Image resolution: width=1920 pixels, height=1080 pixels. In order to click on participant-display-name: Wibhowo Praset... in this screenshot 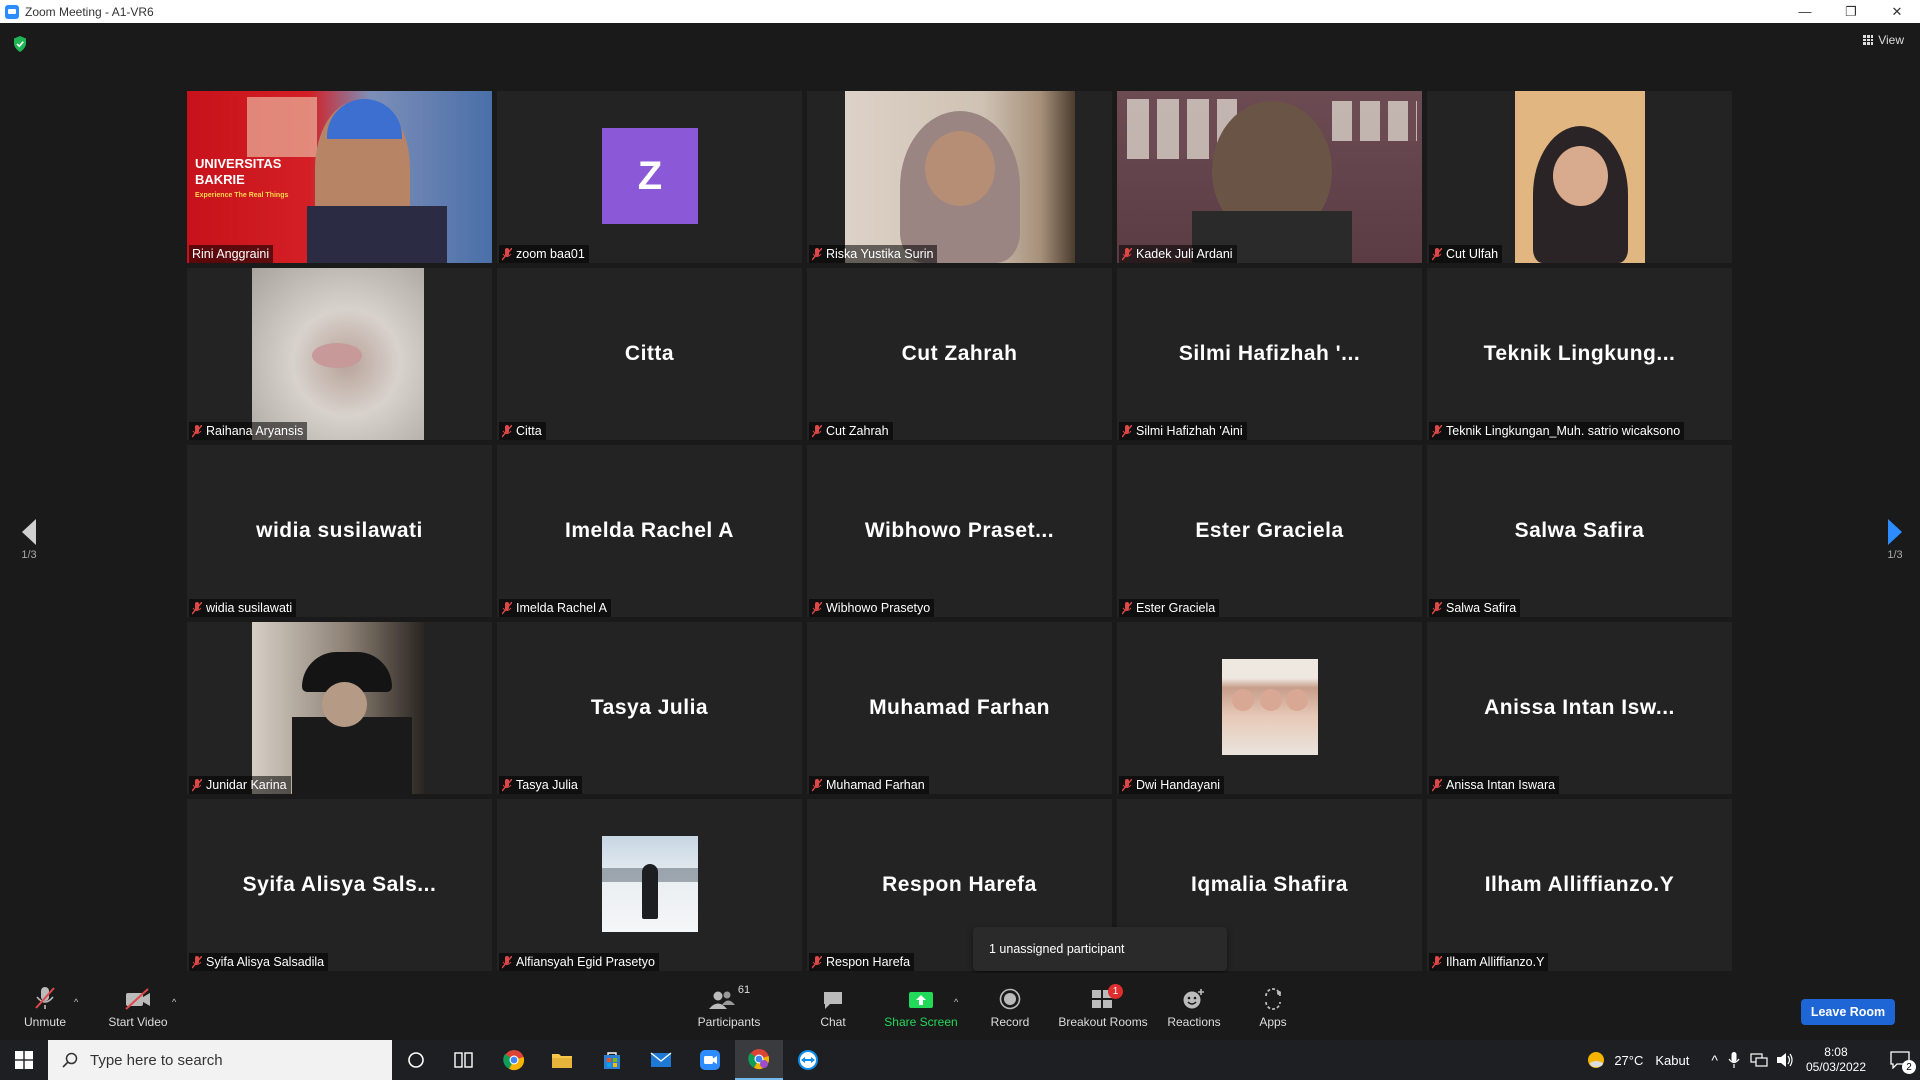, I will do `click(959, 530)`.